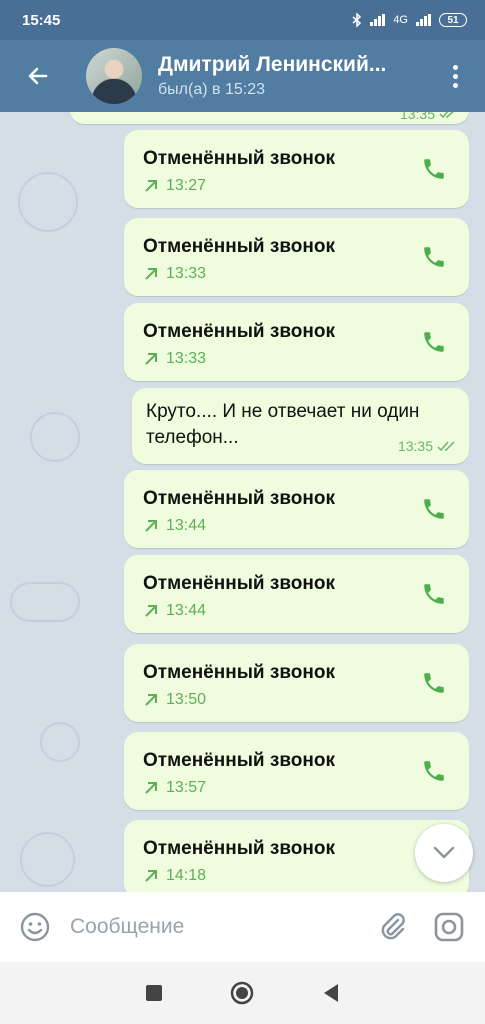 This screenshot has width=485, height=1024. I want to click on chevron-down-icon, so click(444, 852).